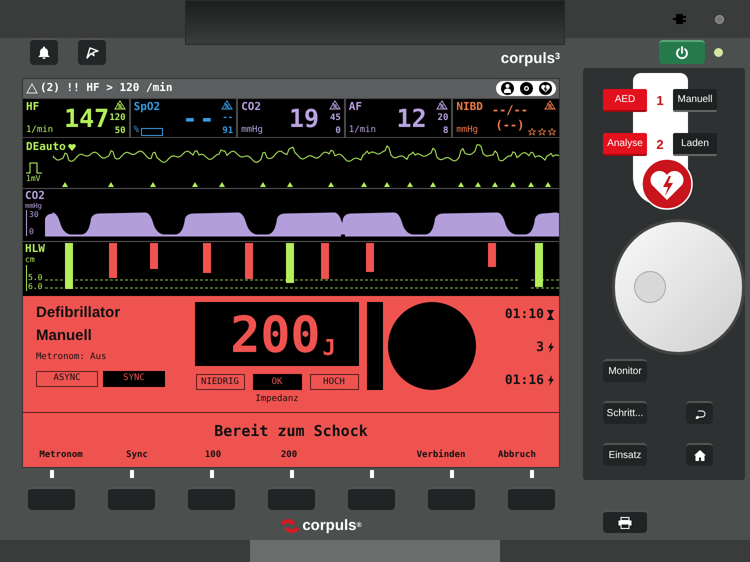 This screenshot has height=562, width=750. I want to click on softkey-label: Metronom, so click(61, 455).